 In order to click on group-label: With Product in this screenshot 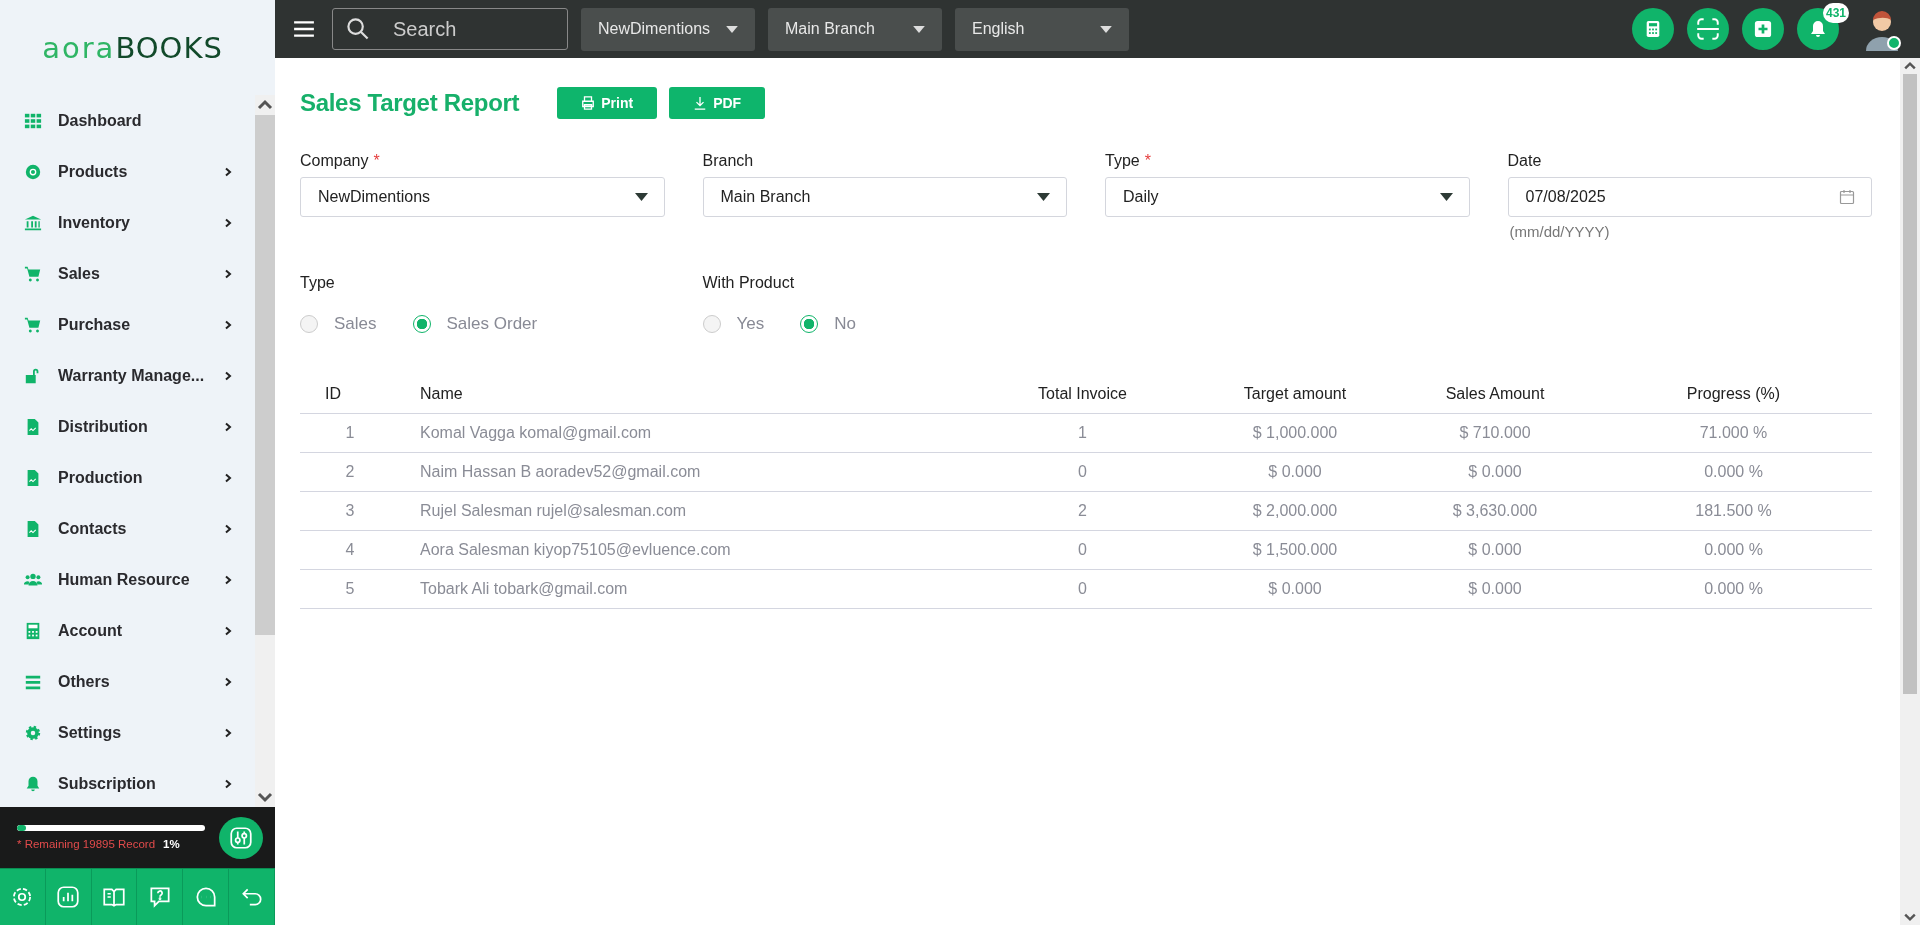, I will do `click(748, 283)`.